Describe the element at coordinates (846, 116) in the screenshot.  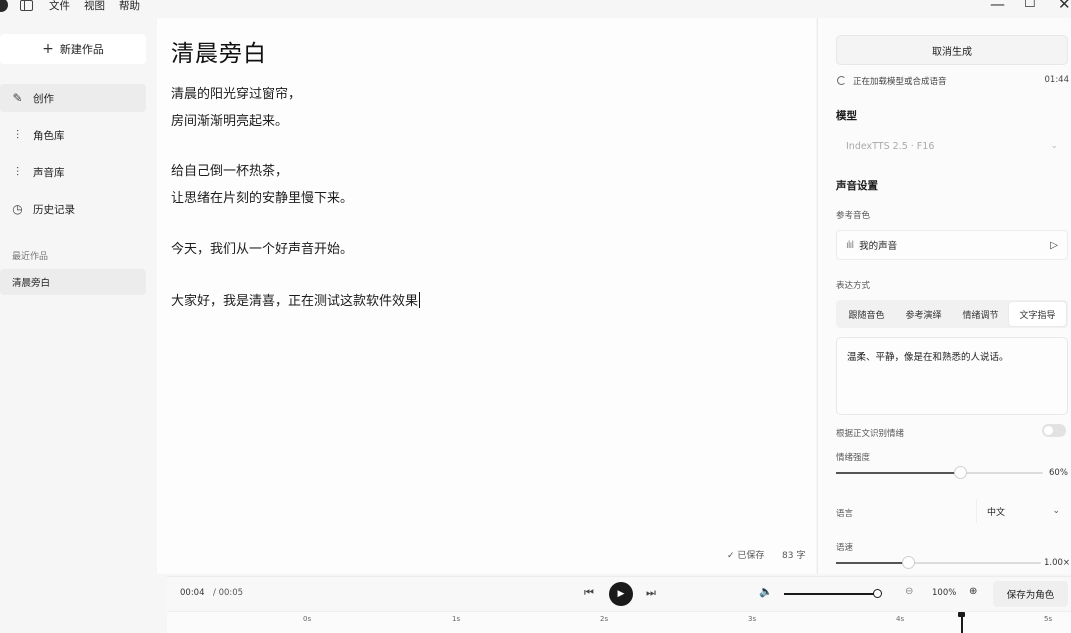
I see `model-heading: 模型` at that location.